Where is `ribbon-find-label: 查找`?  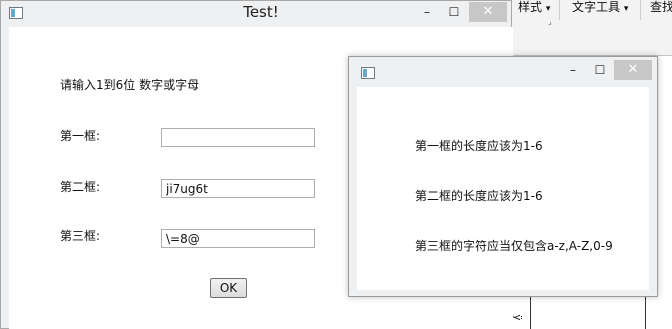 ribbon-find-label: 查找 is located at coordinates (661, 7).